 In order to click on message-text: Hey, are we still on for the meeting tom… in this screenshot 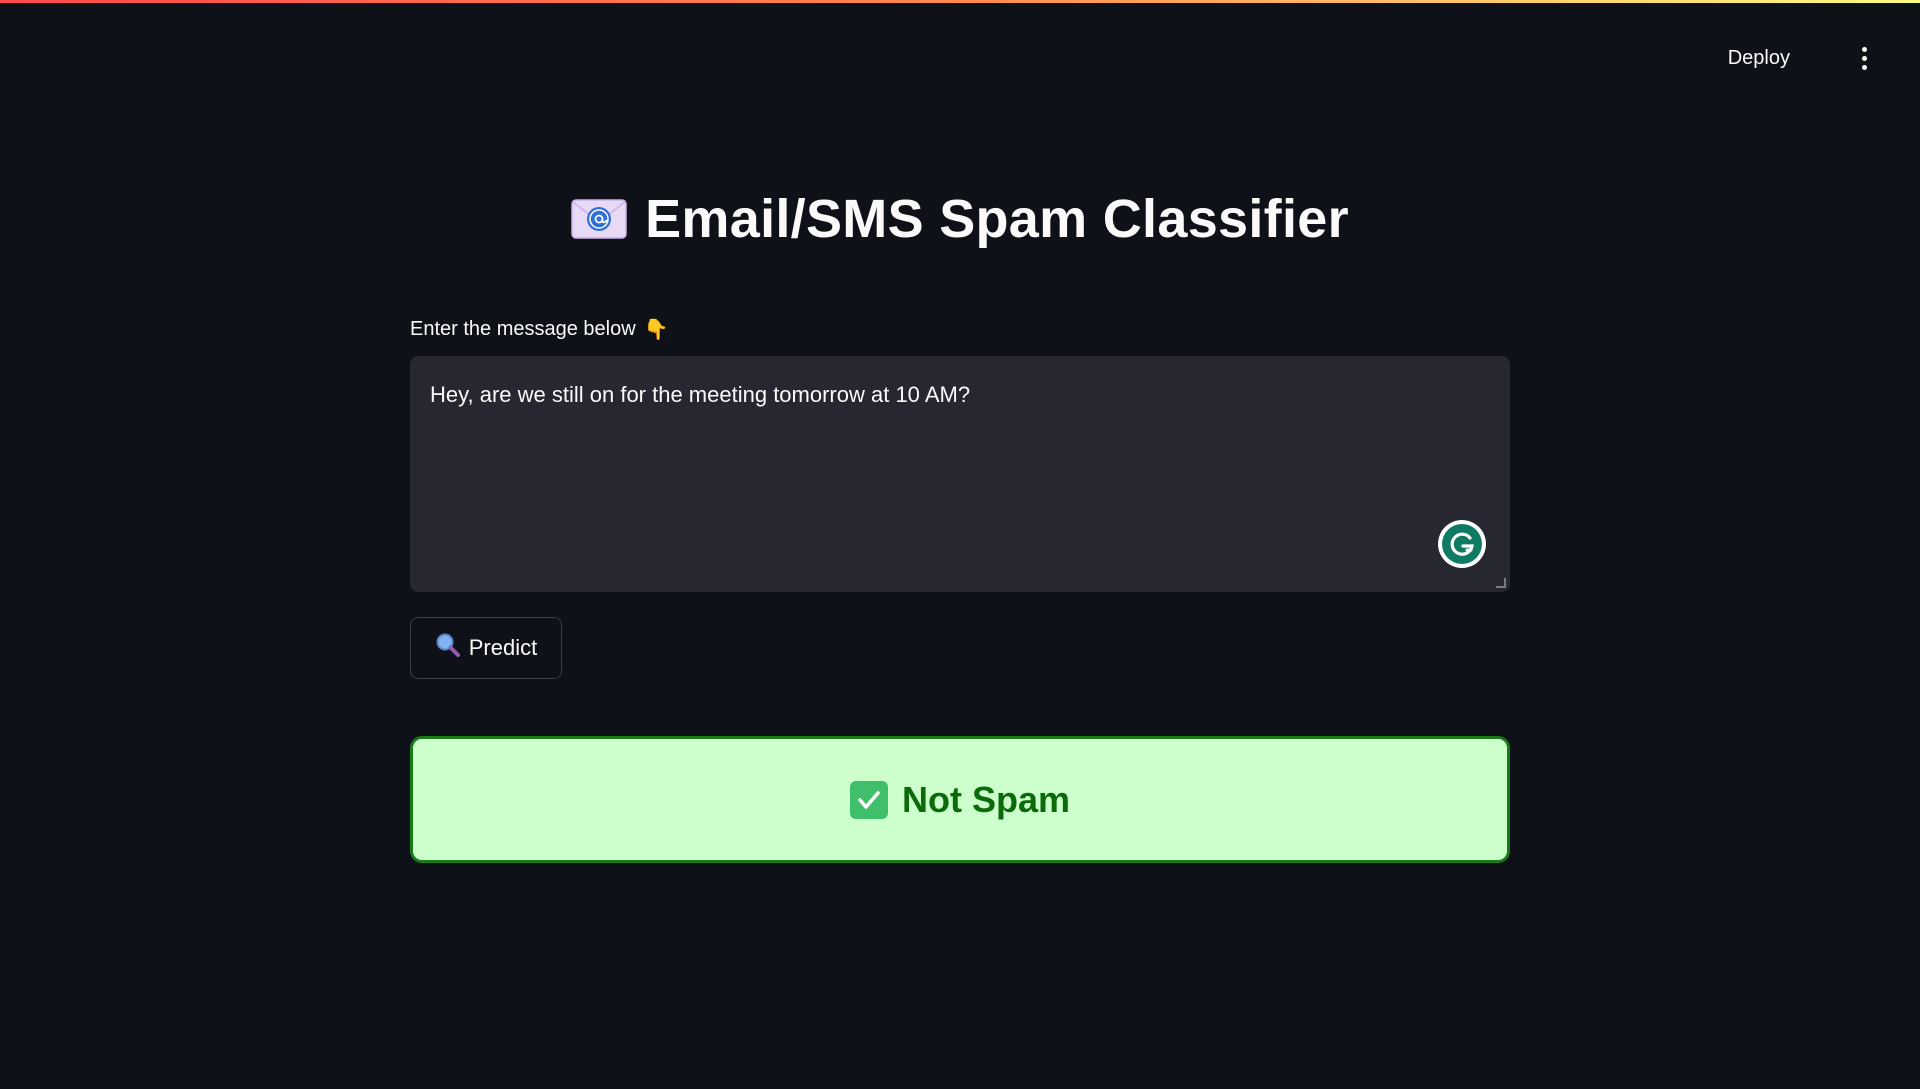, I will do `click(700, 394)`.